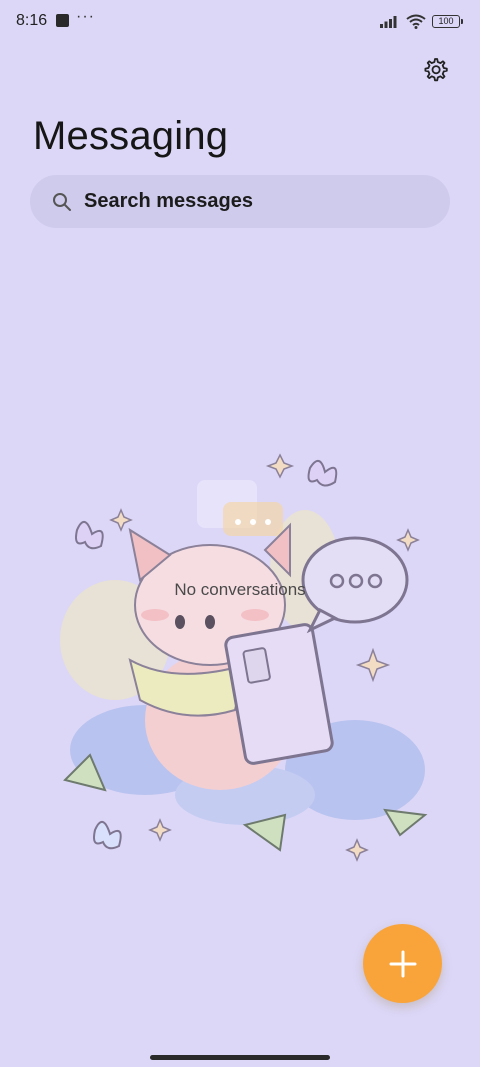 This screenshot has height=1067, width=480. Describe the element at coordinates (169, 201) in the screenshot. I see `search-placeholder: Search messages` at that location.